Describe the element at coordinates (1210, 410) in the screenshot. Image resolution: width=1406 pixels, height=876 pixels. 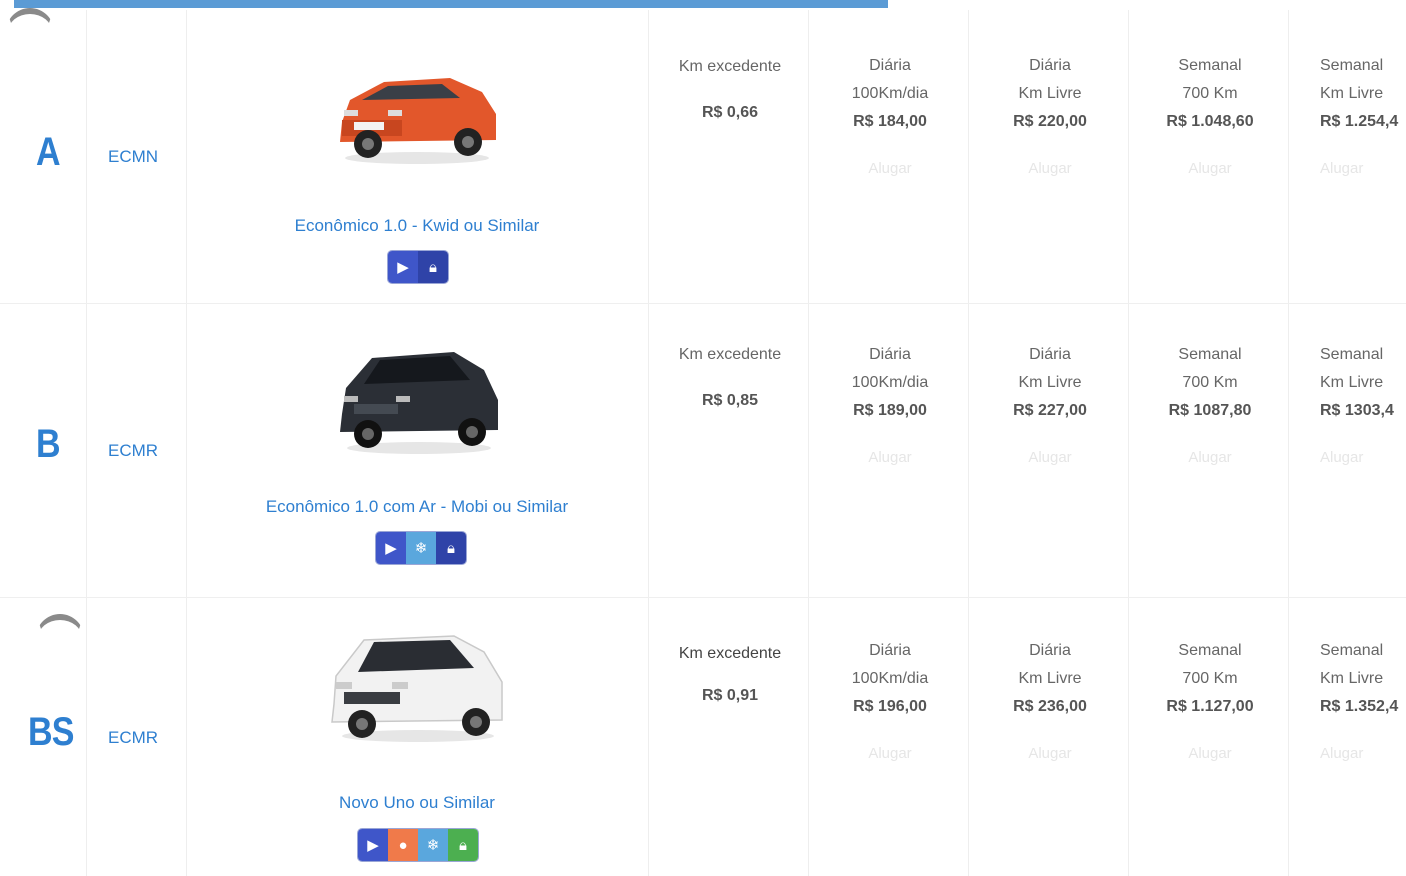
I see `plan-price: R$ 1087,80` at that location.